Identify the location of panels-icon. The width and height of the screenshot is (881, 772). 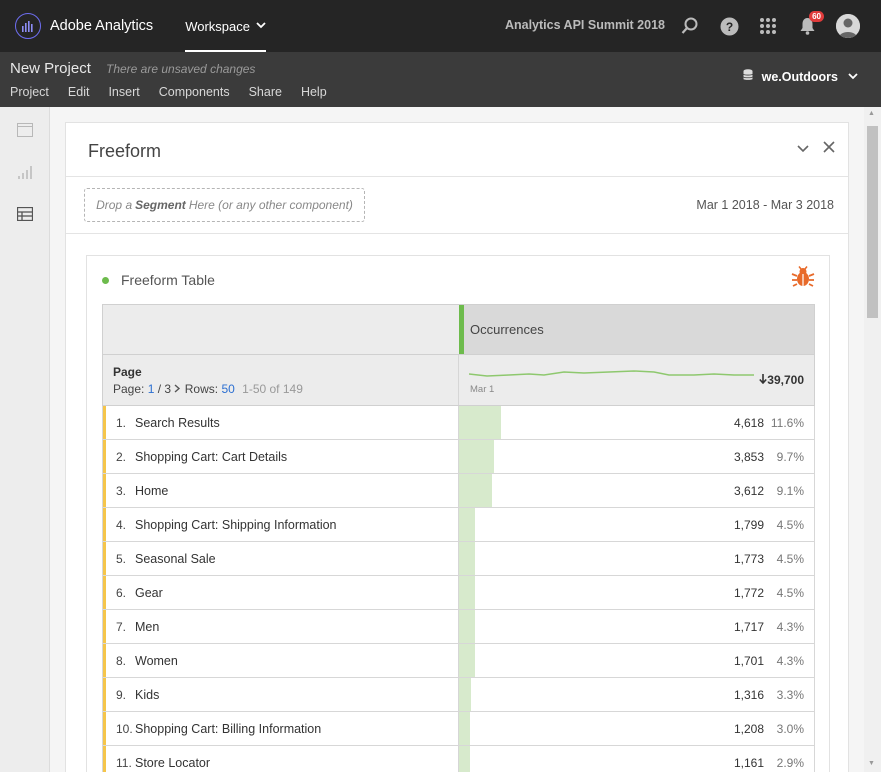
(25, 131).